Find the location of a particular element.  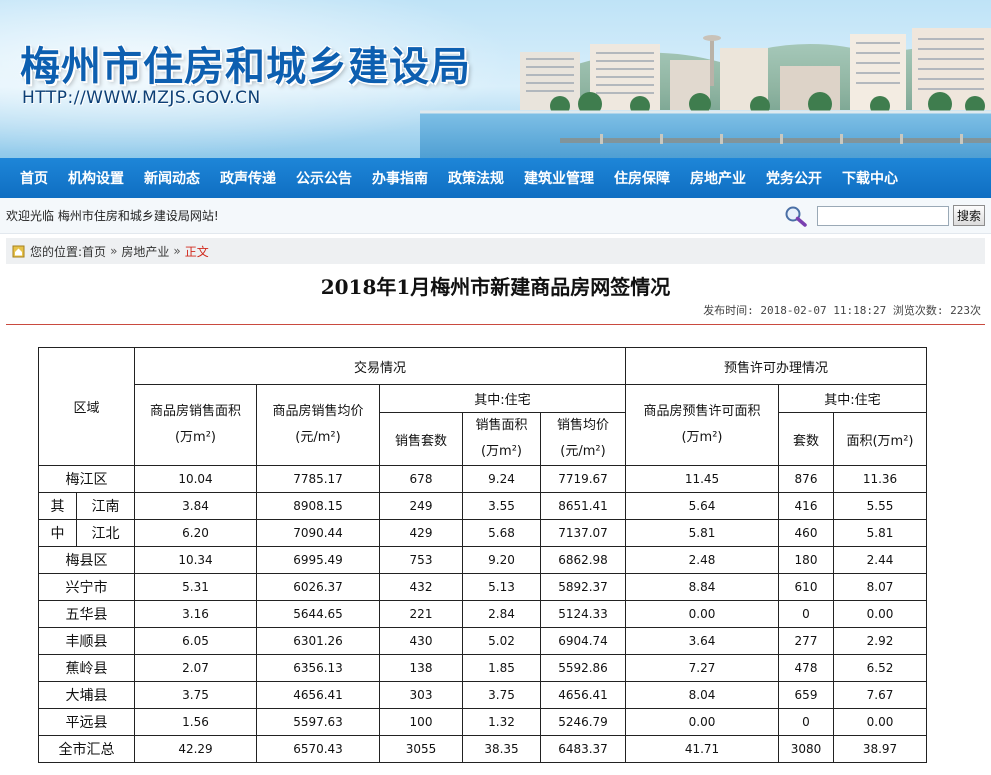

cell-value: 3.64 is located at coordinates (702, 641).